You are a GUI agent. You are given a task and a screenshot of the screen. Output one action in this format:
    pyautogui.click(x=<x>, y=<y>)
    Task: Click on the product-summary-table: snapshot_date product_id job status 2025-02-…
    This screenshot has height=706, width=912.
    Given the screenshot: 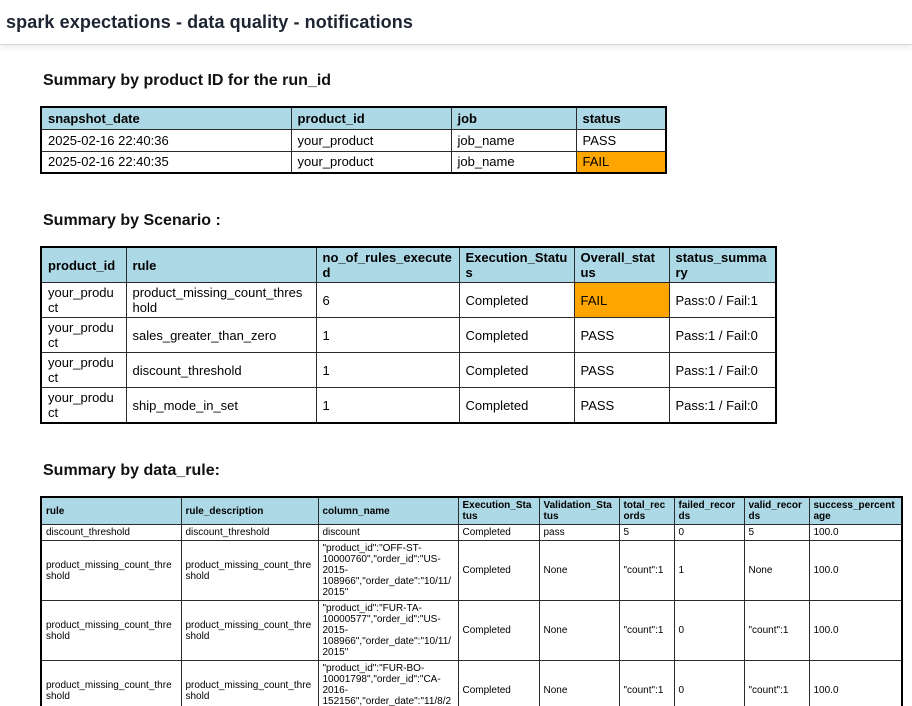 What is the action you would take?
    pyautogui.click(x=353, y=140)
    